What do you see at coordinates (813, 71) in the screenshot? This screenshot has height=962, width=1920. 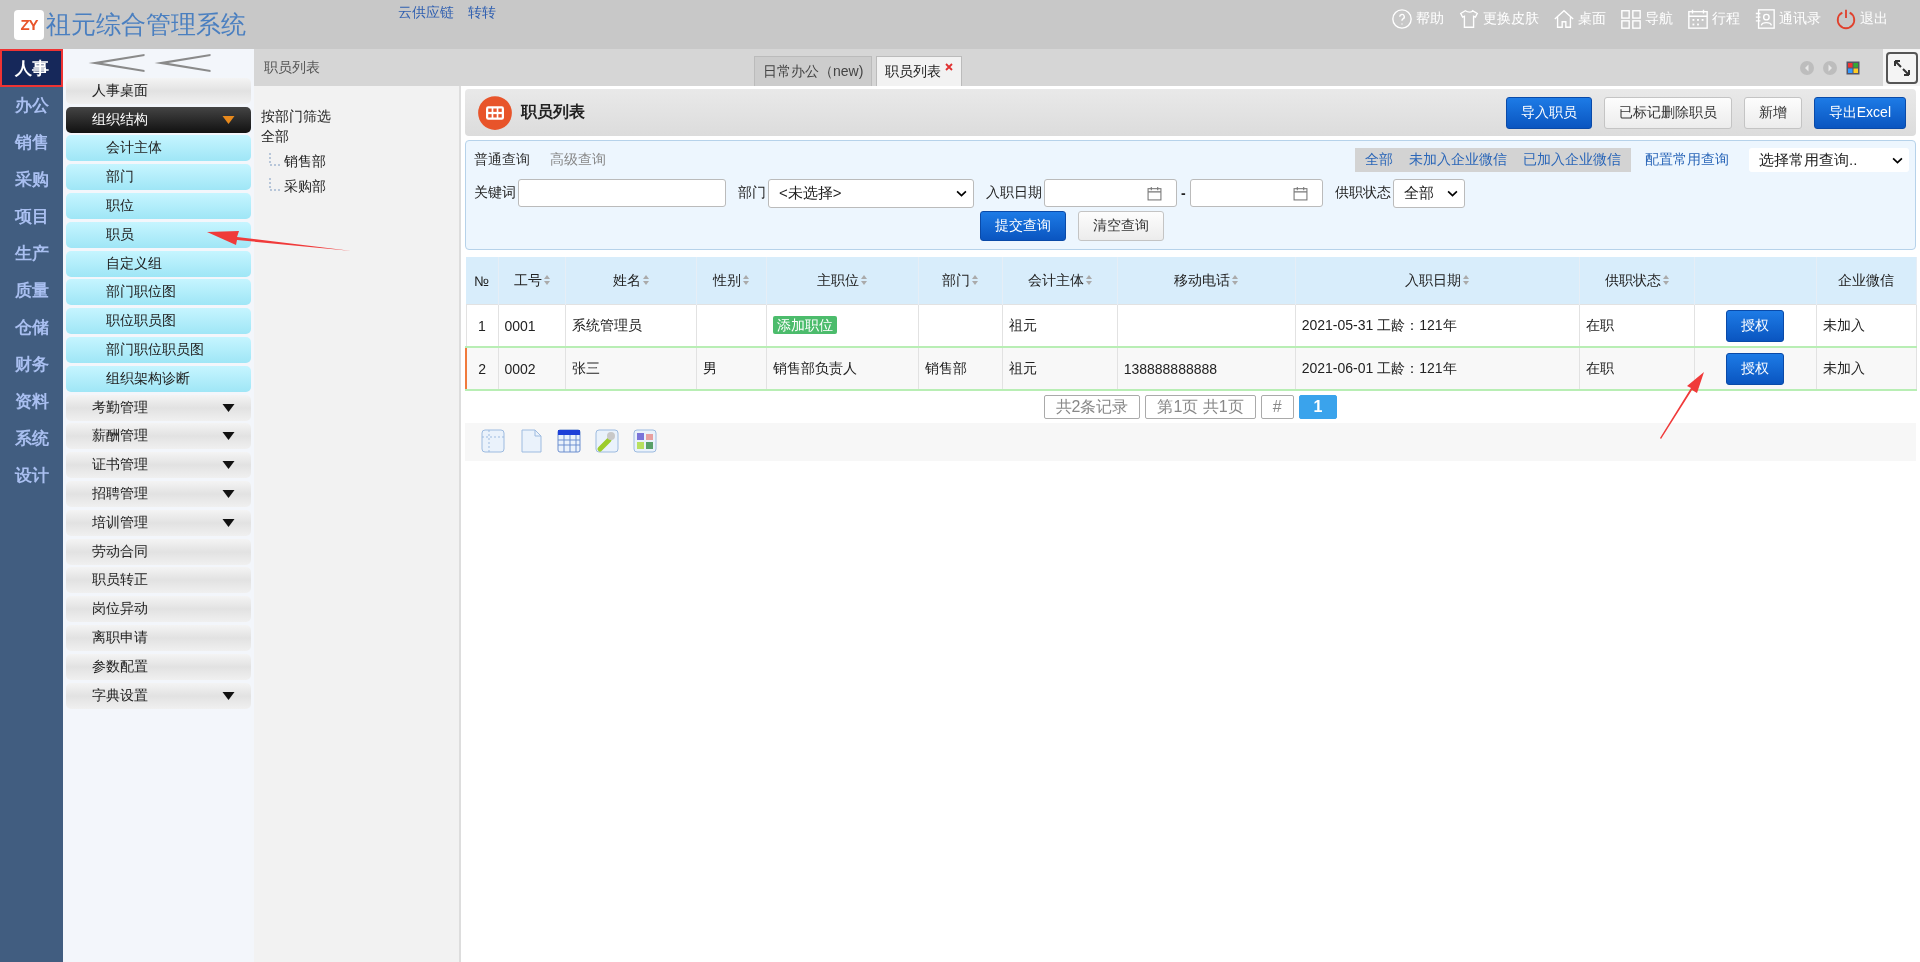 I see `tab: 日常办公（new)` at bounding box center [813, 71].